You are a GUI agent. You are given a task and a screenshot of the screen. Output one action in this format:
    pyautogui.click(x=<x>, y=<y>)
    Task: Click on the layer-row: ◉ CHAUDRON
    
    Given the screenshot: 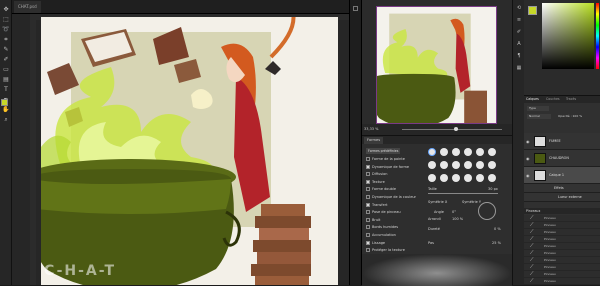 What is the action you would take?
    pyautogui.click(x=562, y=158)
    